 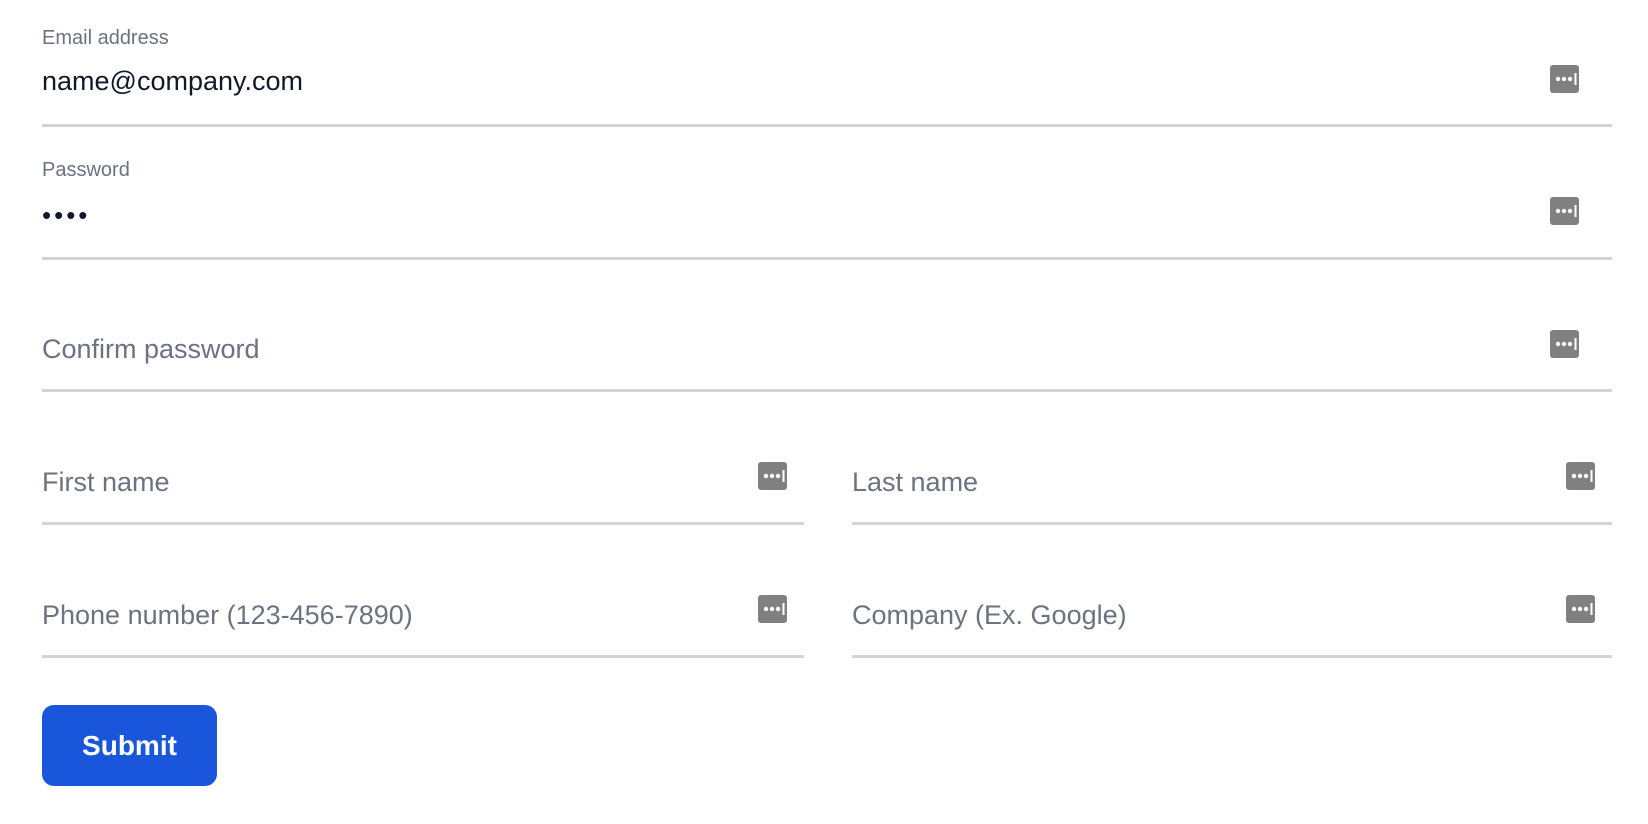 What do you see at coordinates (129, 745) in the screenshot?
I see `submit-button: Submit` at bounding box center [129, 745].